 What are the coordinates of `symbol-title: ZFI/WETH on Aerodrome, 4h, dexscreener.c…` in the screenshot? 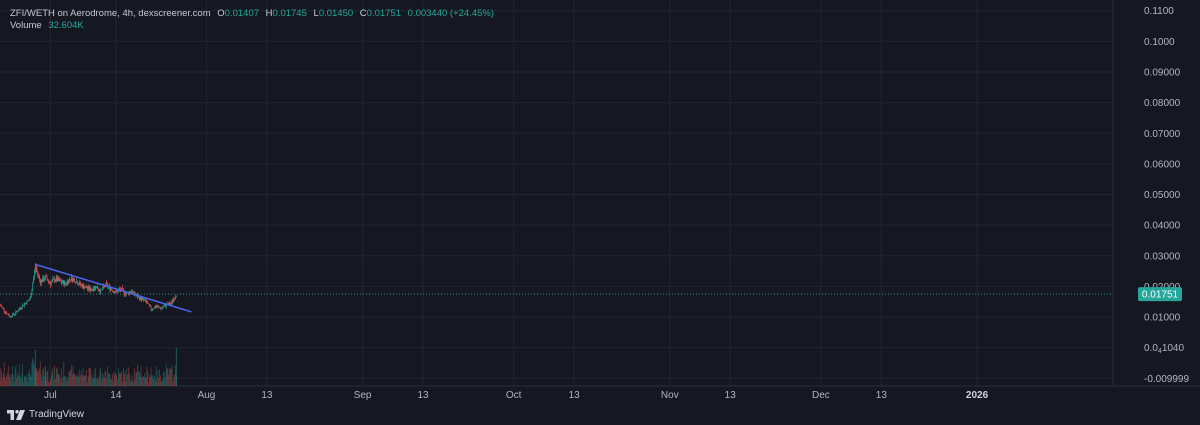 It's located at (110, 13).